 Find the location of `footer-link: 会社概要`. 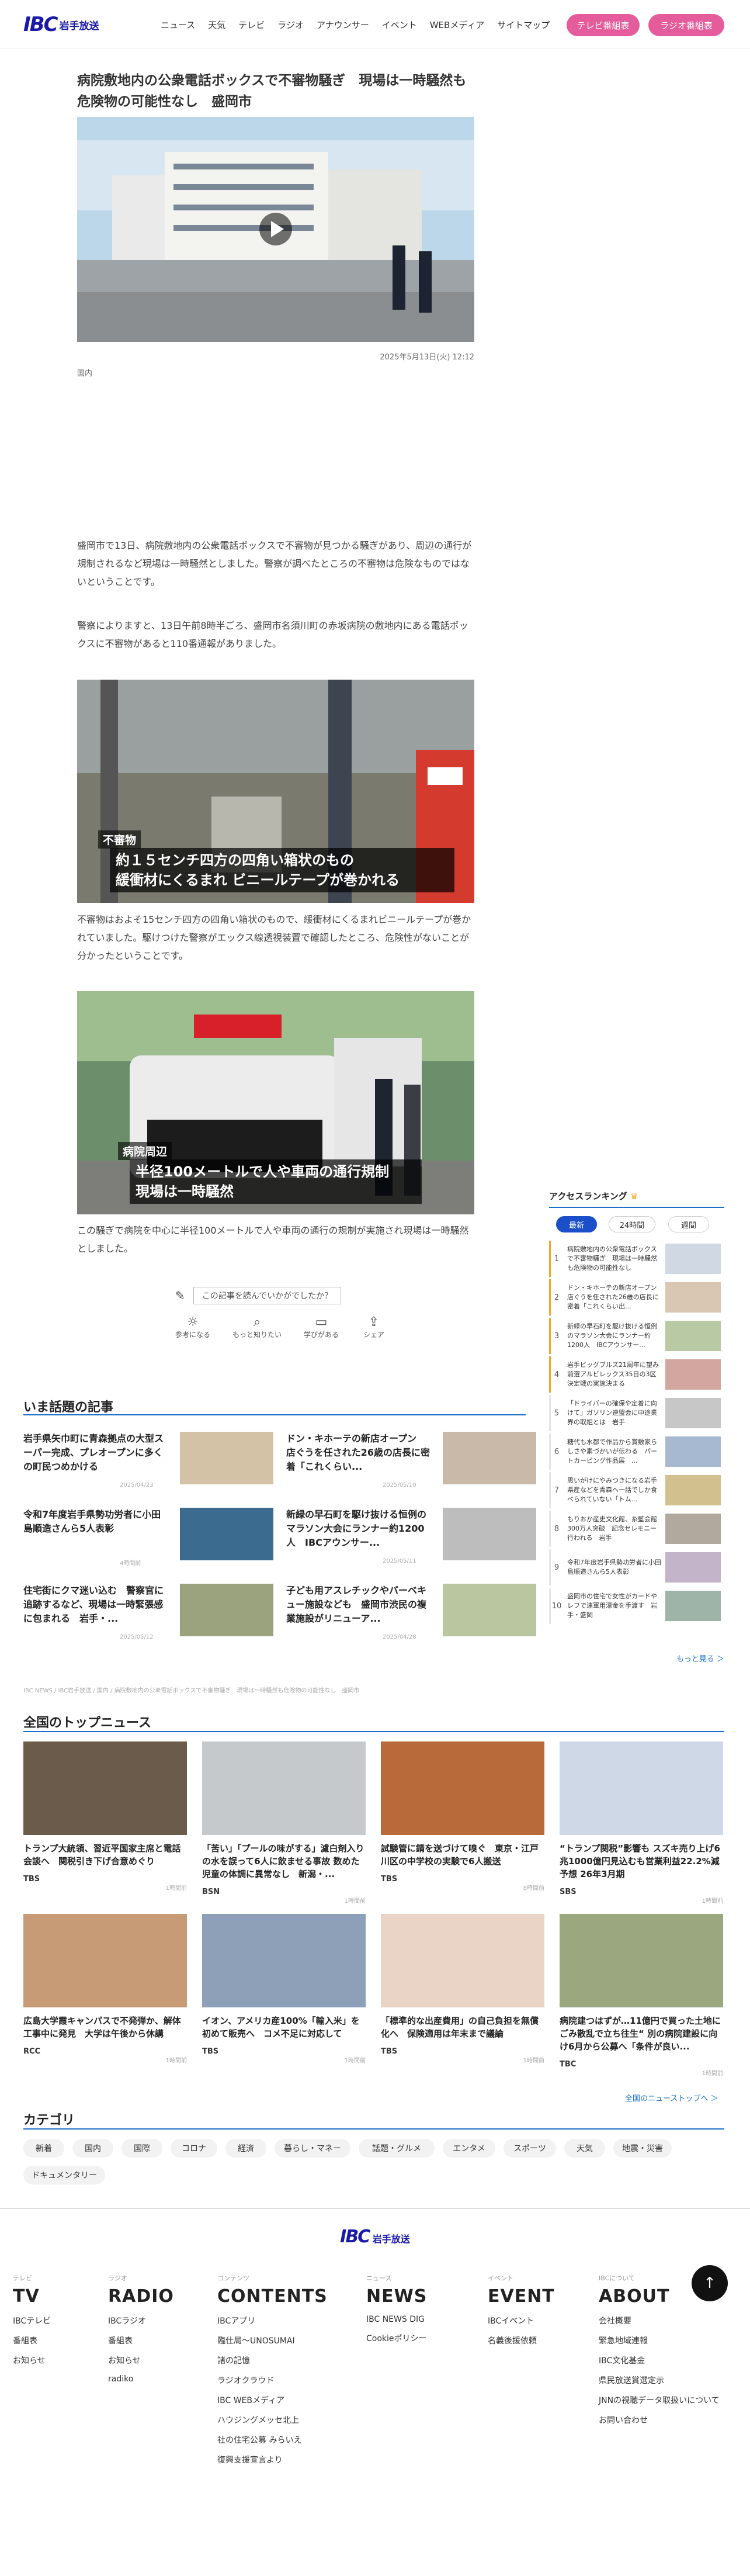

footer-link: 会社概要 is located at coordinates (659, 2320).